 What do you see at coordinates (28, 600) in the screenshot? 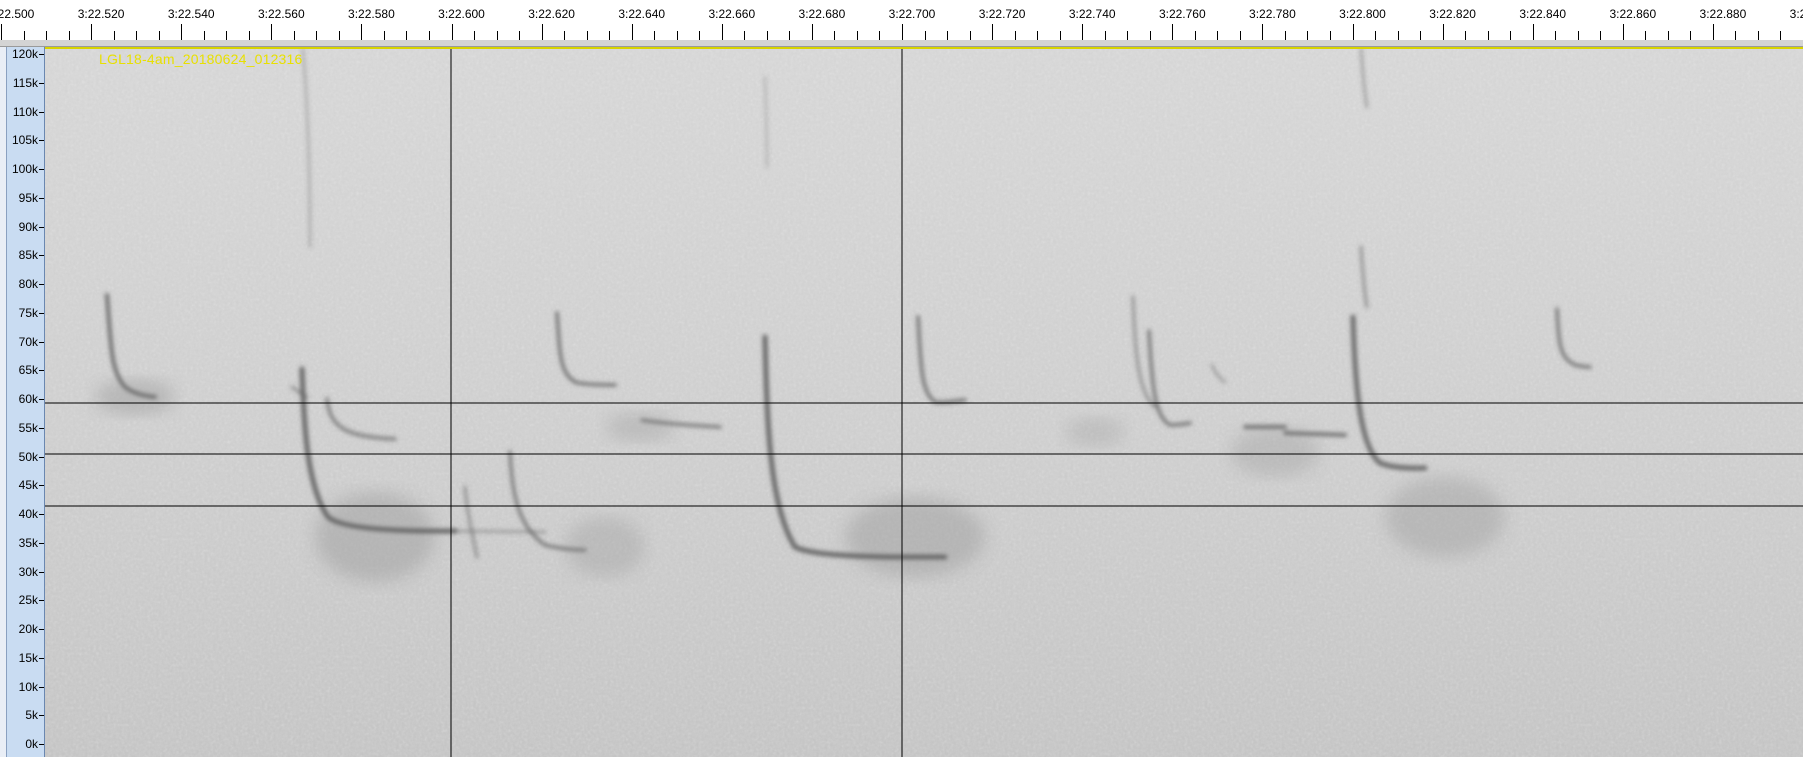
I see `frequency-label: 25k` at bounding box center [28, 600].